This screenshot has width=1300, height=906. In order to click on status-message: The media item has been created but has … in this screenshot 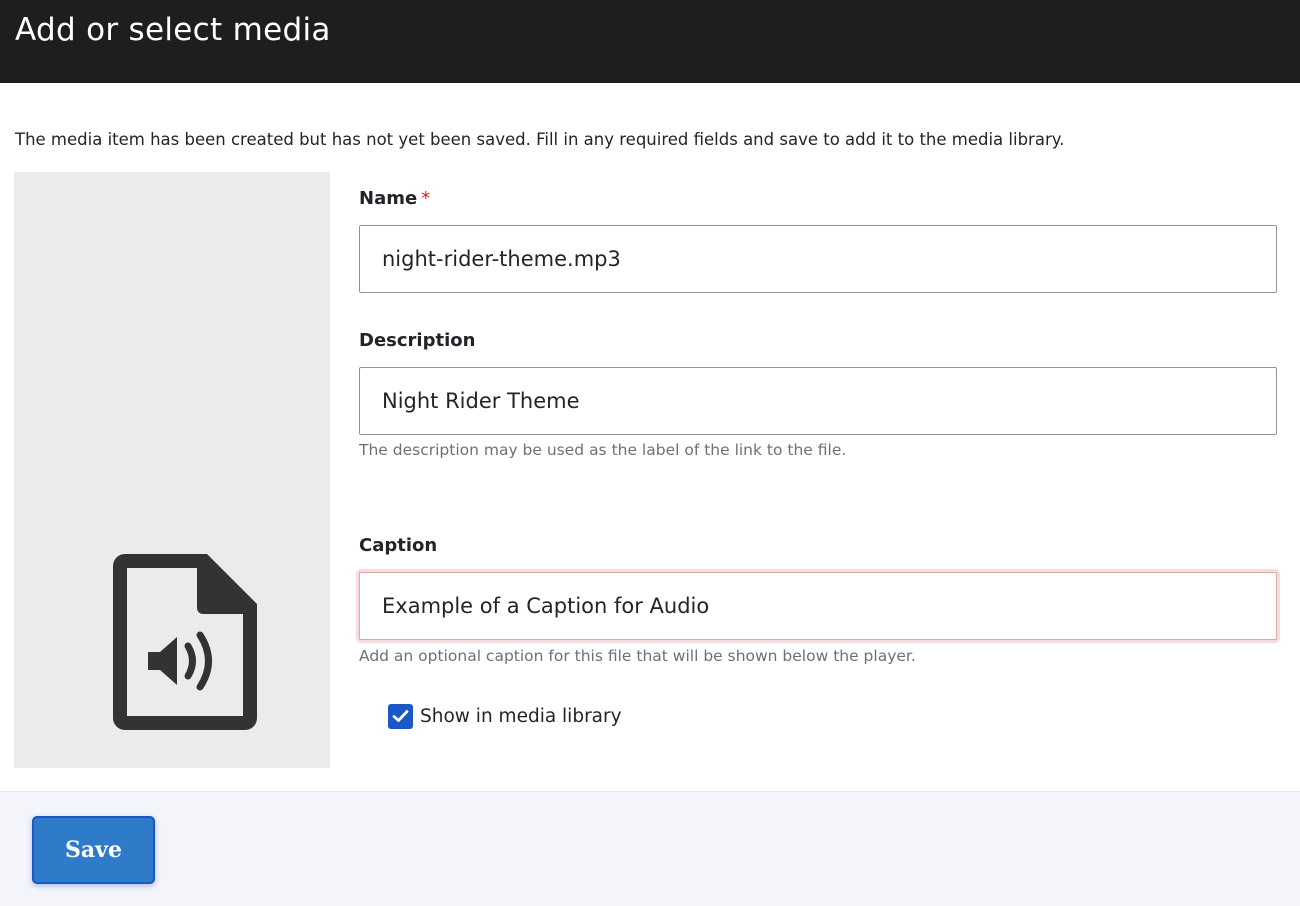, I will do `click(540, 139)`.